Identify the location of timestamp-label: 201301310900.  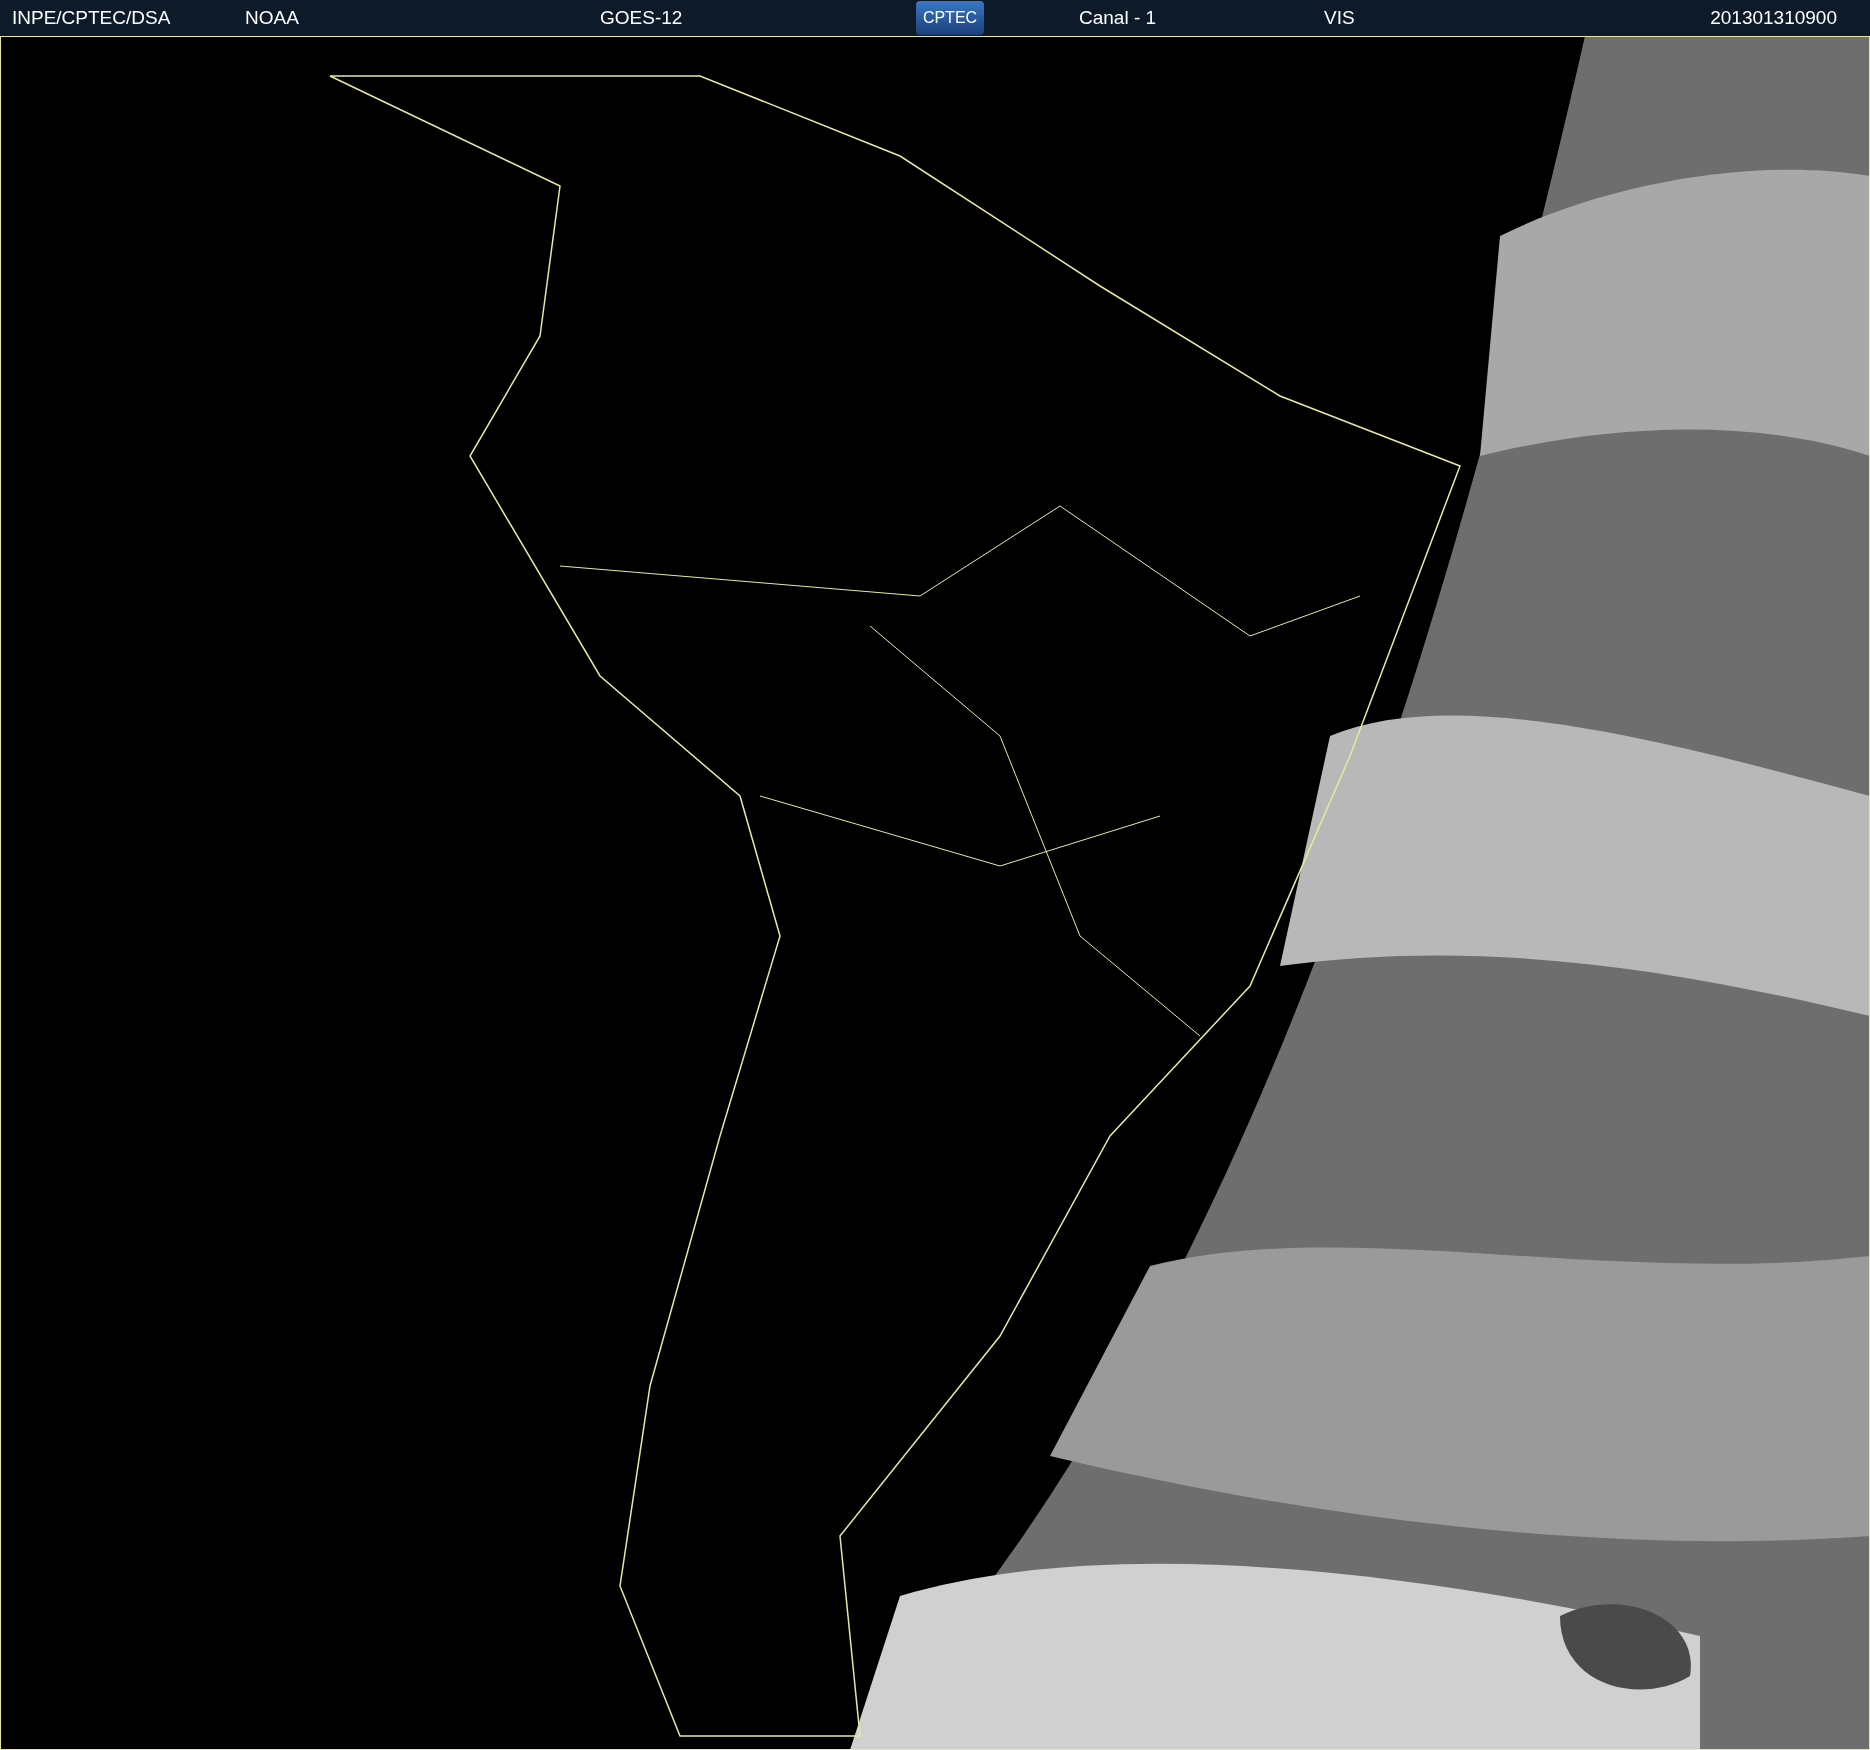
(1773, 17).